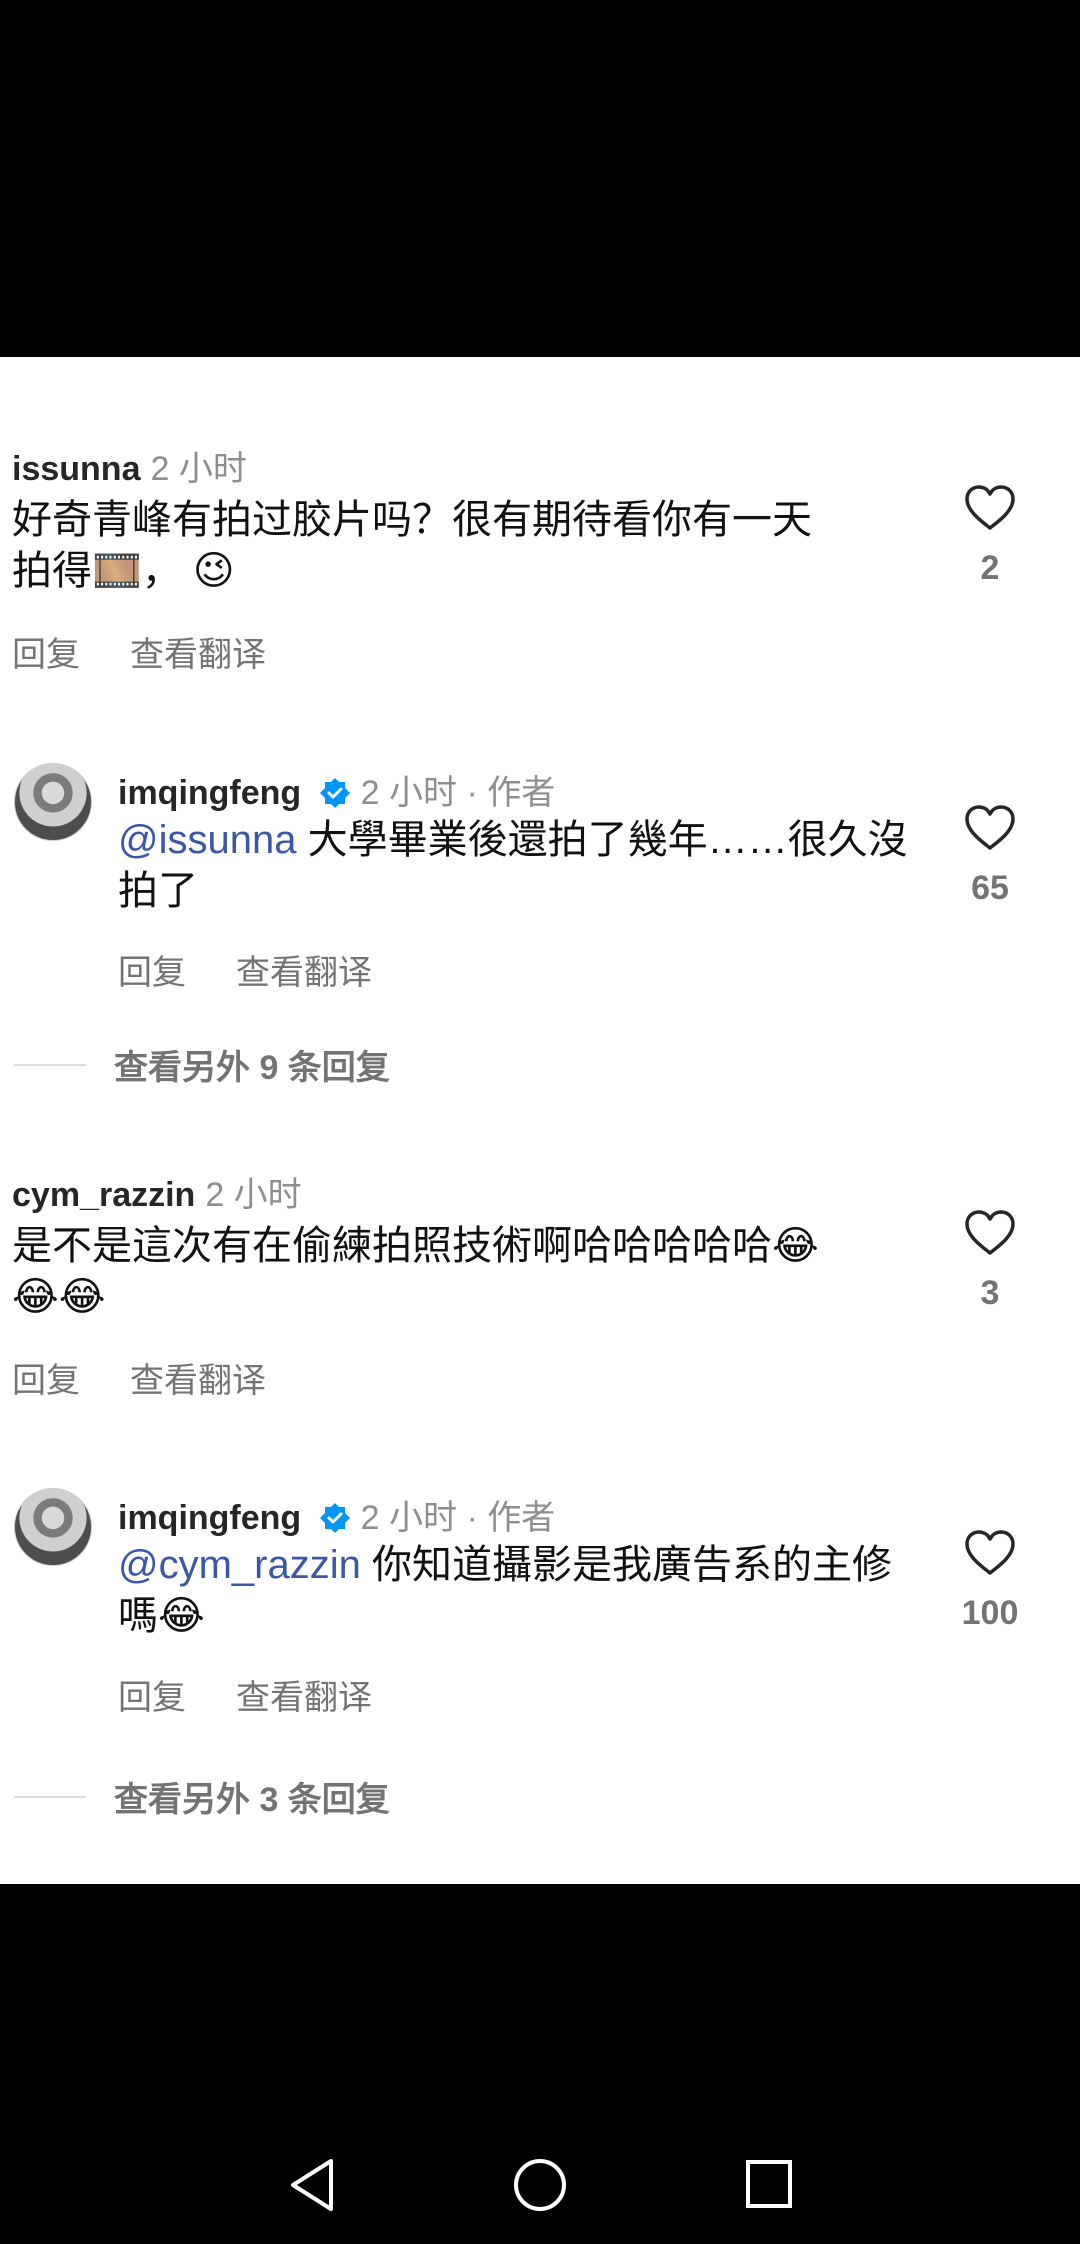 This screenshot has height=2244, width=1080. Describe the element at coordinates (513, 866) in the screenshot. I see `comment-text: @issunna 大學畢業後還拍了幾年……很久沒拍了` at that location.